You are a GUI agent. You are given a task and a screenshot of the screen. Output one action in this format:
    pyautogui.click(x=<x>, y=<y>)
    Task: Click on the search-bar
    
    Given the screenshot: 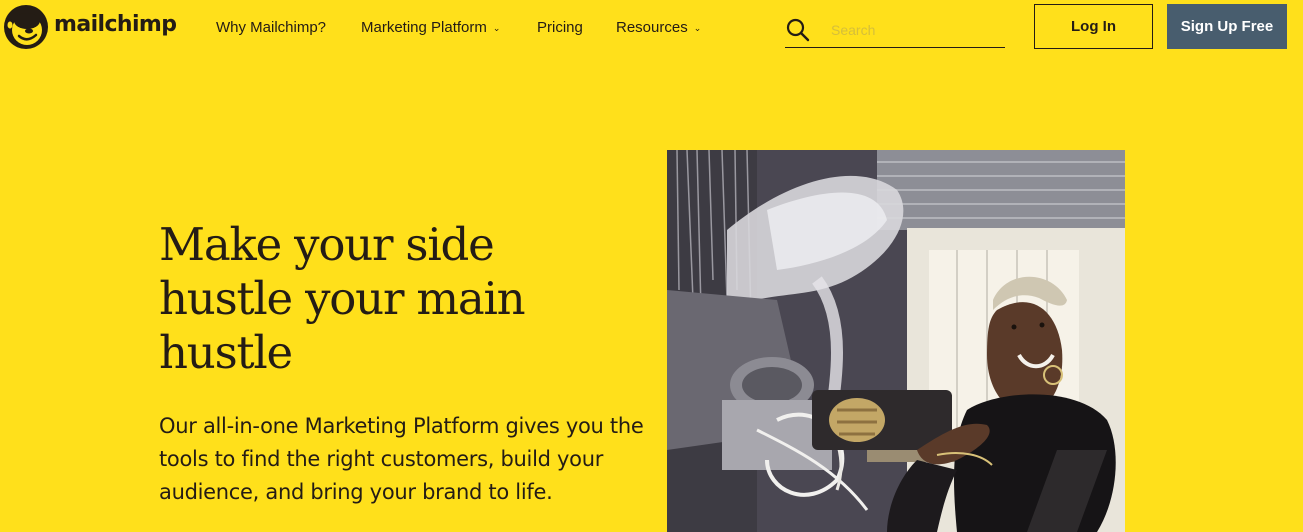 What is the action you would take?
    pyautogui.click(x=895, y=30)
    